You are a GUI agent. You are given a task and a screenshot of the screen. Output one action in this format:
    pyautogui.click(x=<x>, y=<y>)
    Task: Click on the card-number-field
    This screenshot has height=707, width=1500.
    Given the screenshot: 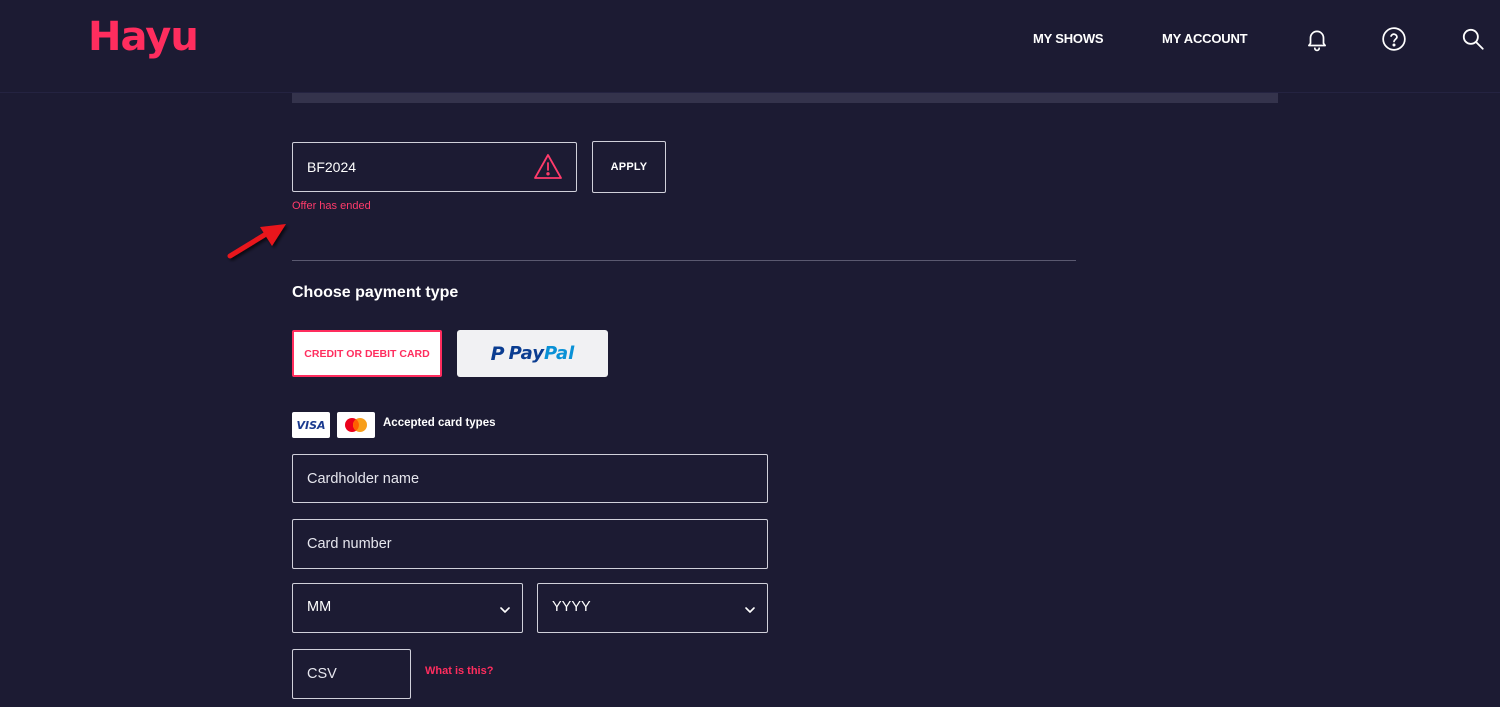 What is the action you would take?
    pyautogui.click(x=530, y=544)
    